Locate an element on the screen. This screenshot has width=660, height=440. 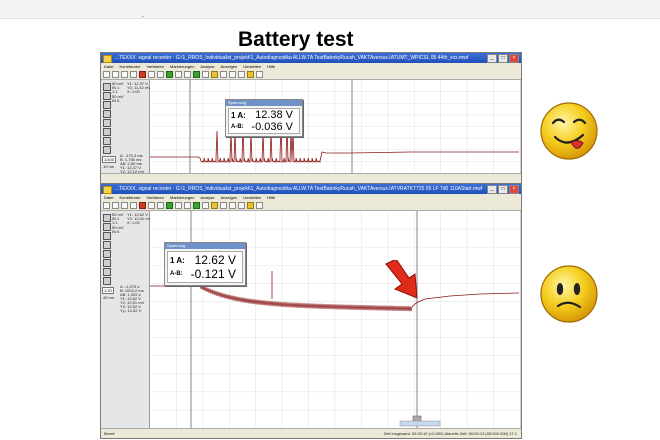
red-arrow-icon is located at coordinates (401, 279).